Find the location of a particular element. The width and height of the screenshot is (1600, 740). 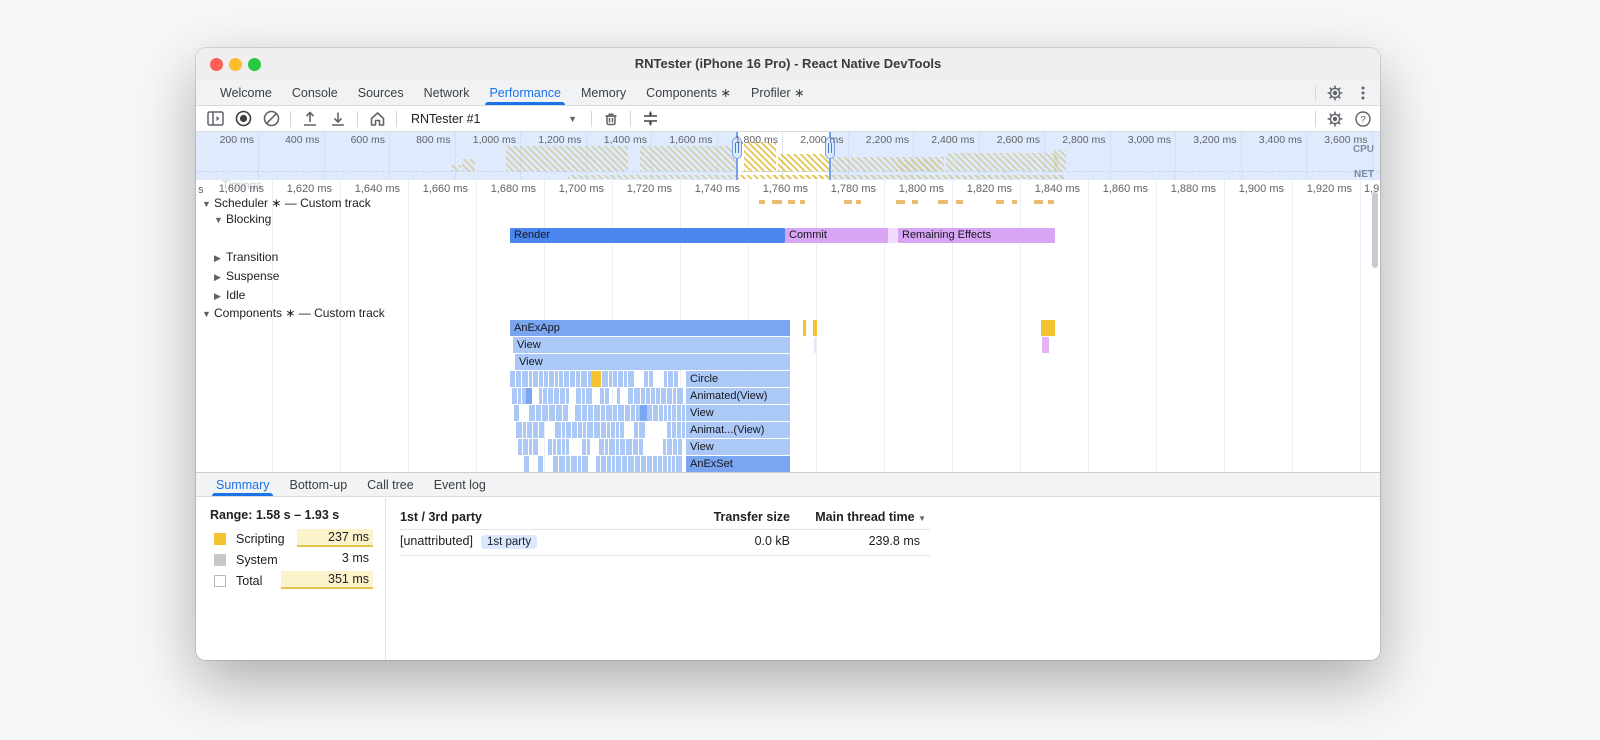

tab-performance: Performance is located at coordinates (525, 92).